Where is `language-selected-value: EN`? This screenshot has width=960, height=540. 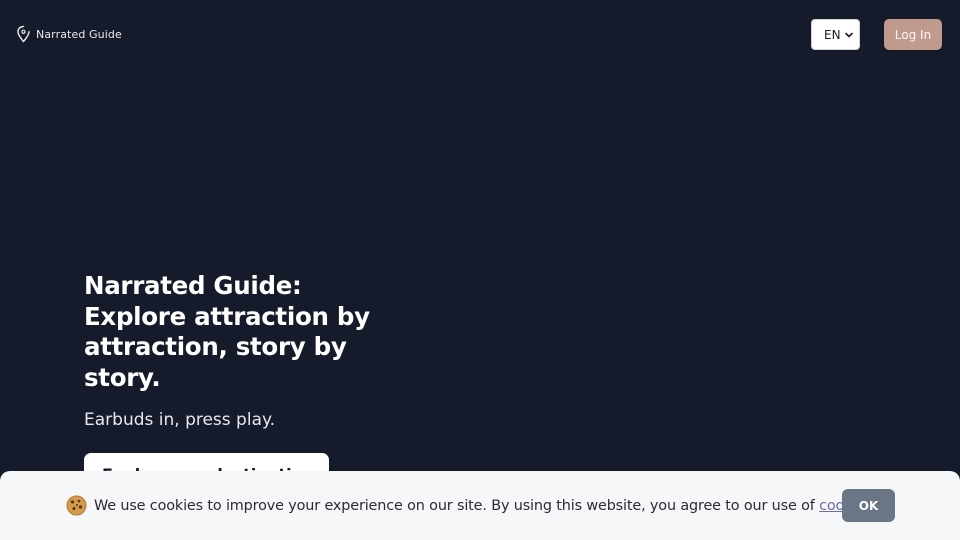 language-selected-value: EN is located at coordinates (832, 34).